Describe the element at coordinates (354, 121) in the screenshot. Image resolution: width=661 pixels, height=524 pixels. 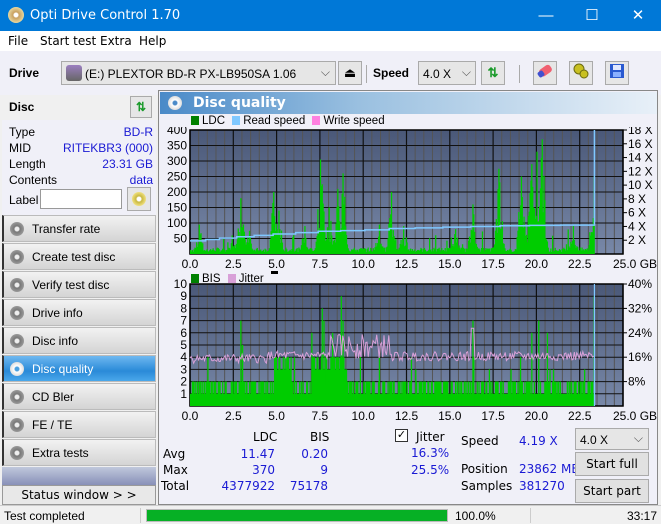
I see `legend-write-speed-label: Write speed` at that location.